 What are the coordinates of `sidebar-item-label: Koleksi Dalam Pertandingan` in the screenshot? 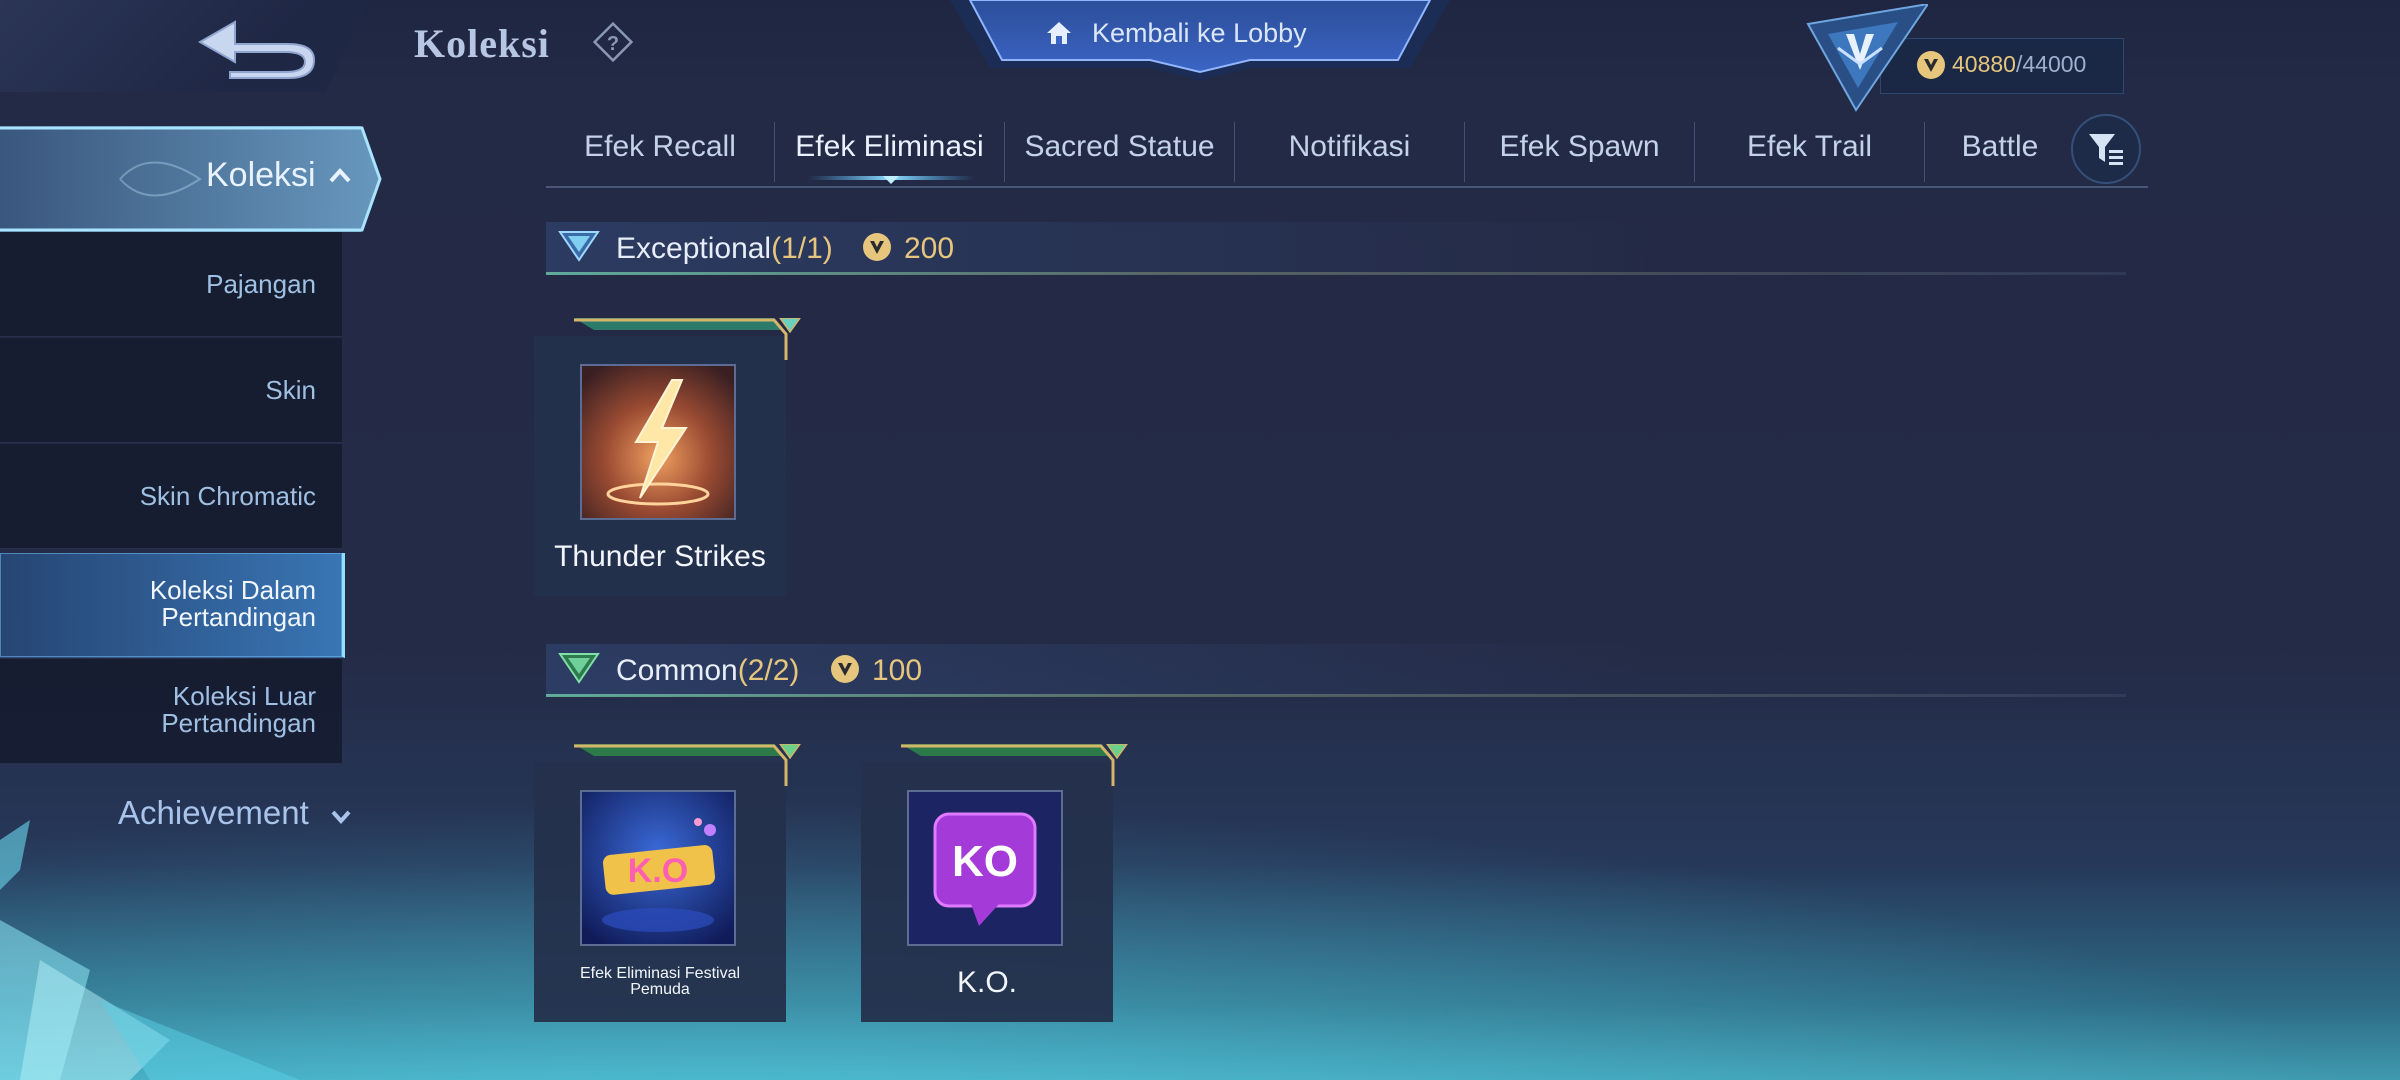 It's located at (232, 603).